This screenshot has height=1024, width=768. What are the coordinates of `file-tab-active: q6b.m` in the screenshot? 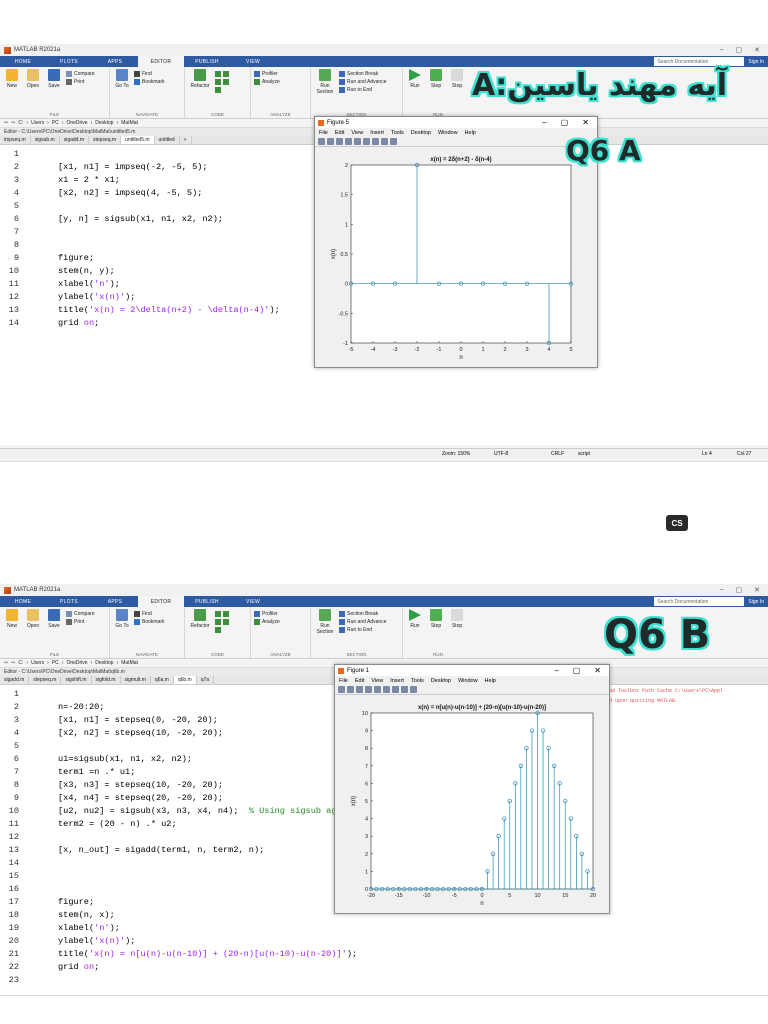 It's located at (185, 680).